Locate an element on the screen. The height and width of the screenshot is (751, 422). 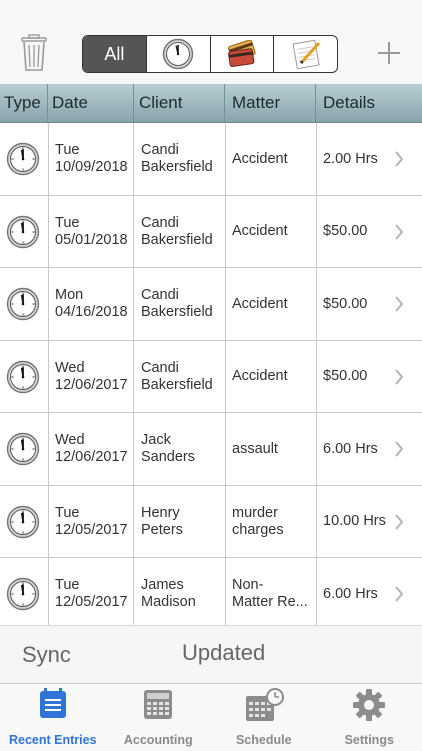
client-first-name: Jack is located at coordinates (168, 440).